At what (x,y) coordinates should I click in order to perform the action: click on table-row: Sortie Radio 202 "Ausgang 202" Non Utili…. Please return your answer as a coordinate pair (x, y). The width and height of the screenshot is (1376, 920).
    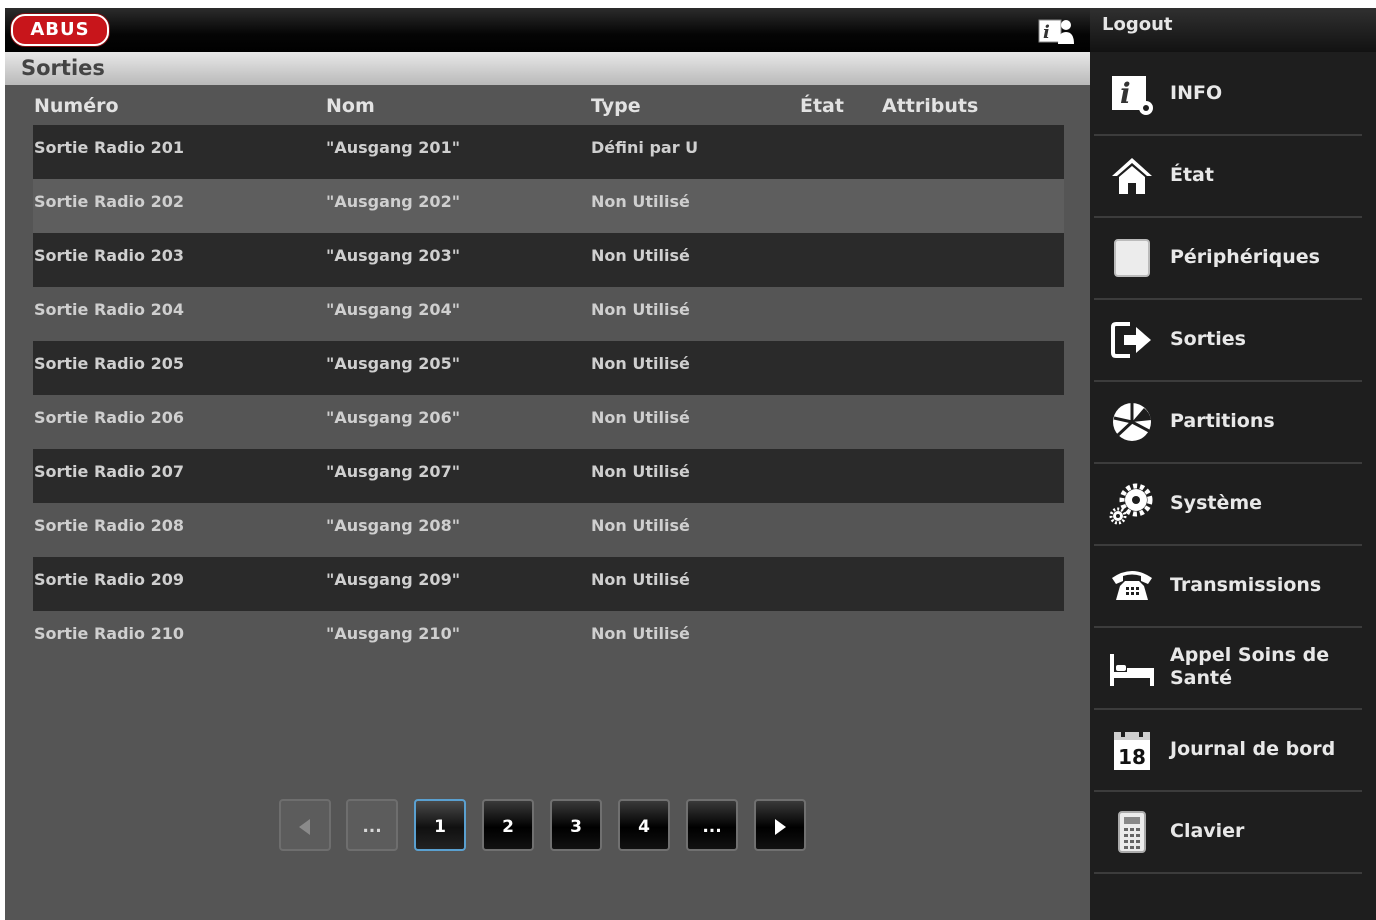
    Looking at the image, I should click on (548, 206).